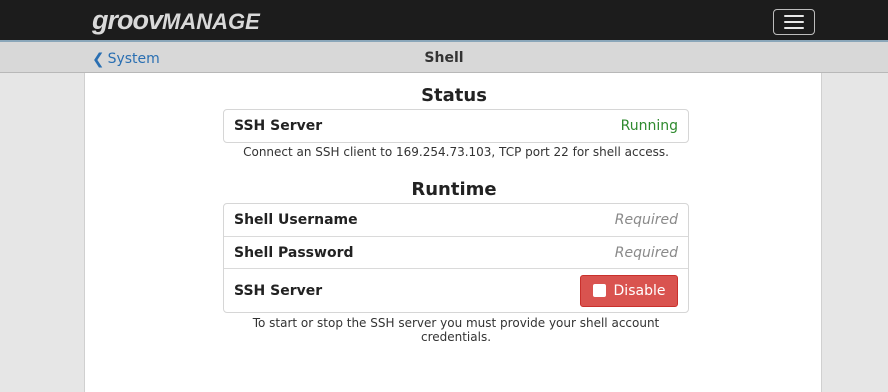  What do you see at coordinates (294, 252) in the screenshot?
I see `password-label: Shell Password` at bounding box center [294, 252].